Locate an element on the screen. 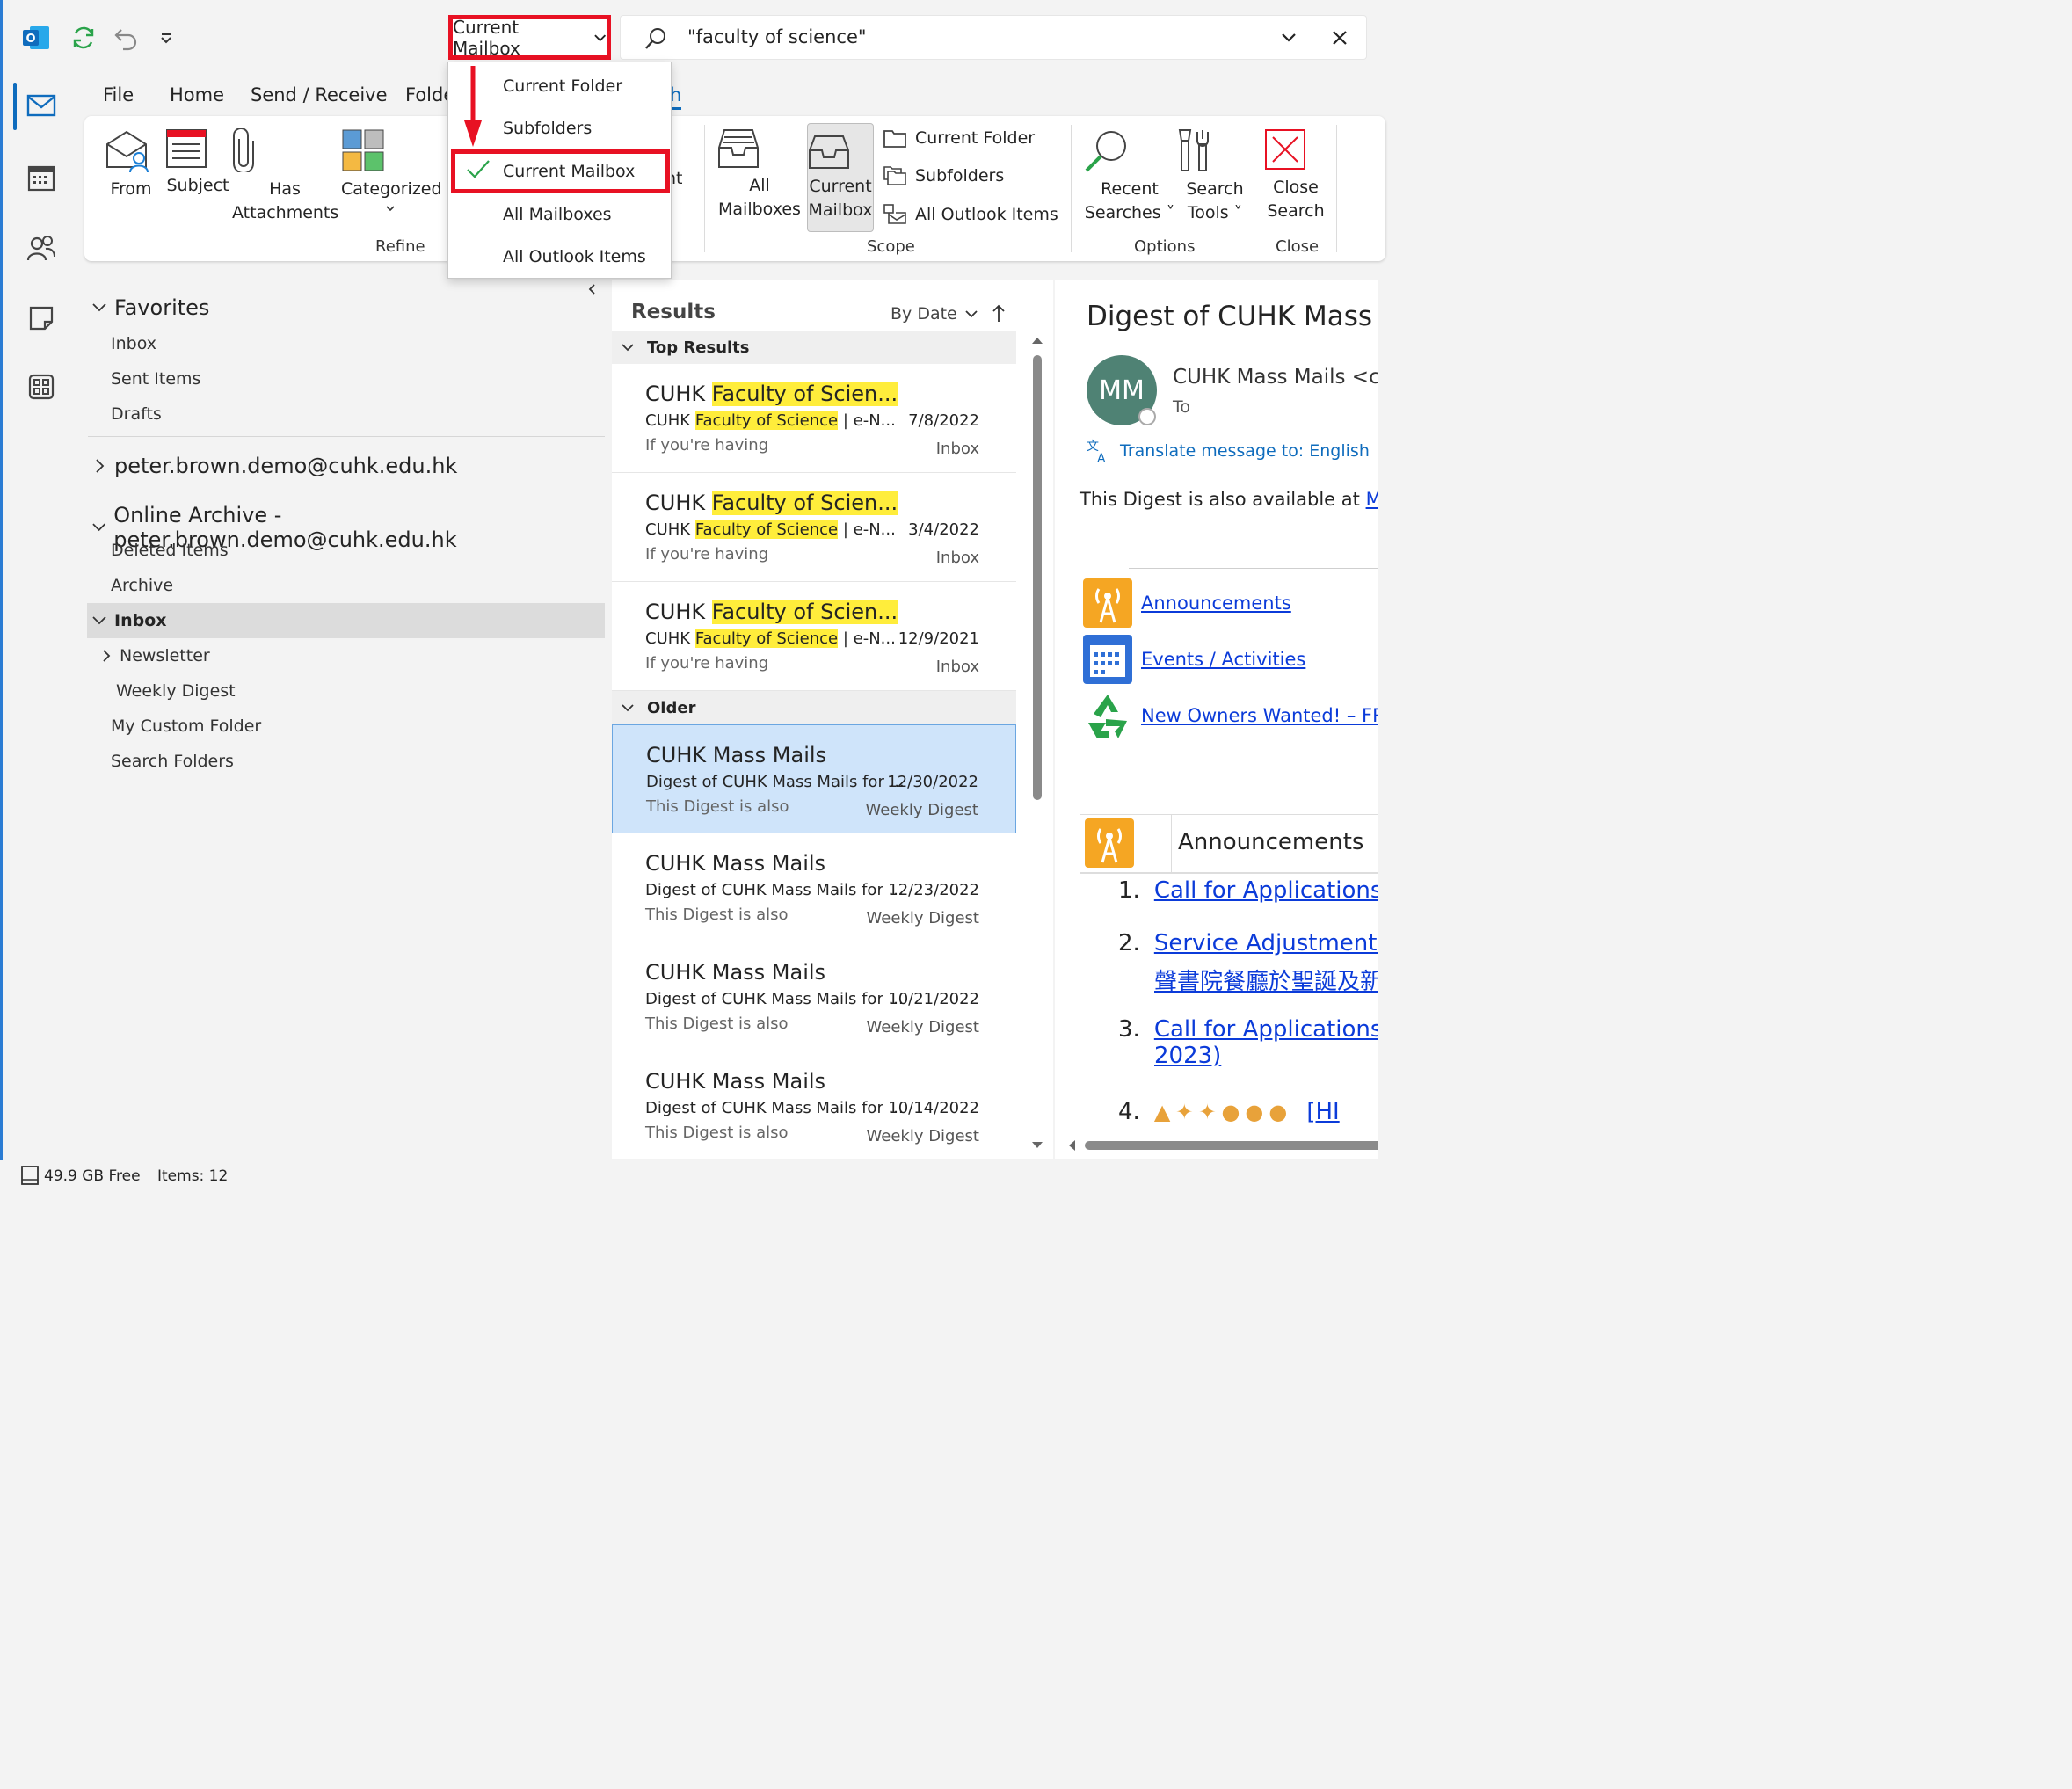 The height and width of the screenshot is (1789, 2072). current-mailbox-button: Current Mailbox is located at coordinates (840, 177).